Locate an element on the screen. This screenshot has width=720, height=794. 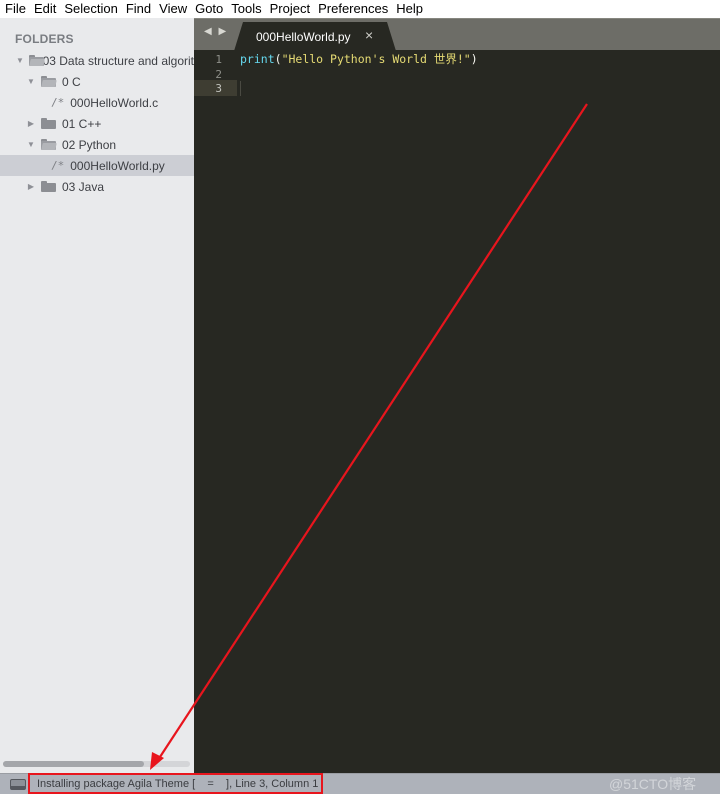
menu-selection: Selection is located at coordinates (92, 9).